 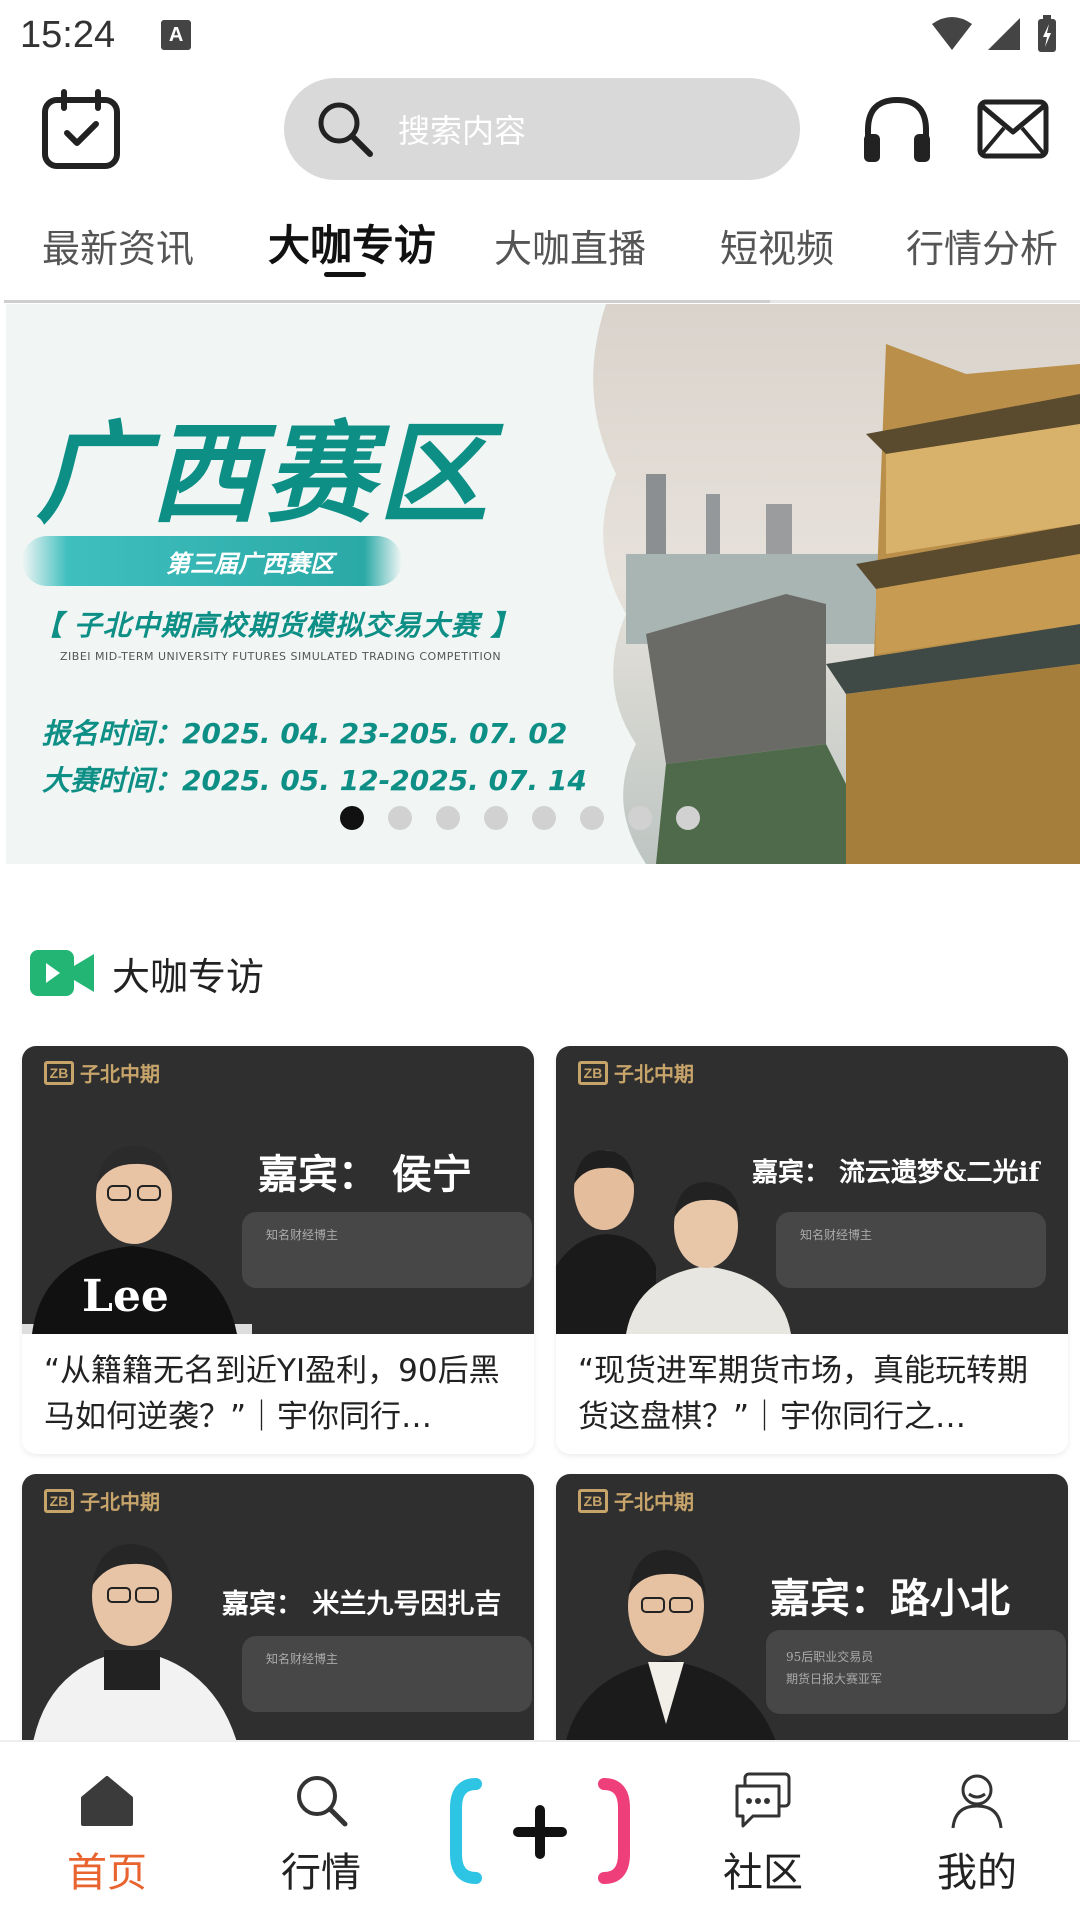 What do you see at coordinates (1013, 129) in the screenshot?
I see `mail-icon` at bounding box center [1013, 129].